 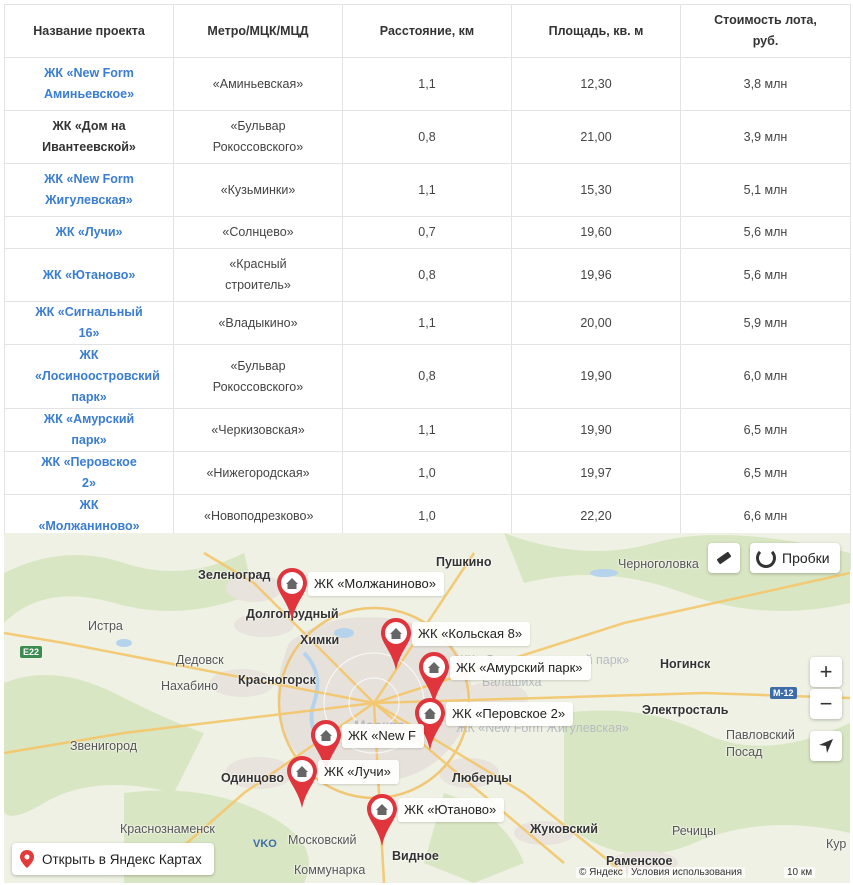 I want to click on map-place: Пушкино, so click(x=464, y=562).